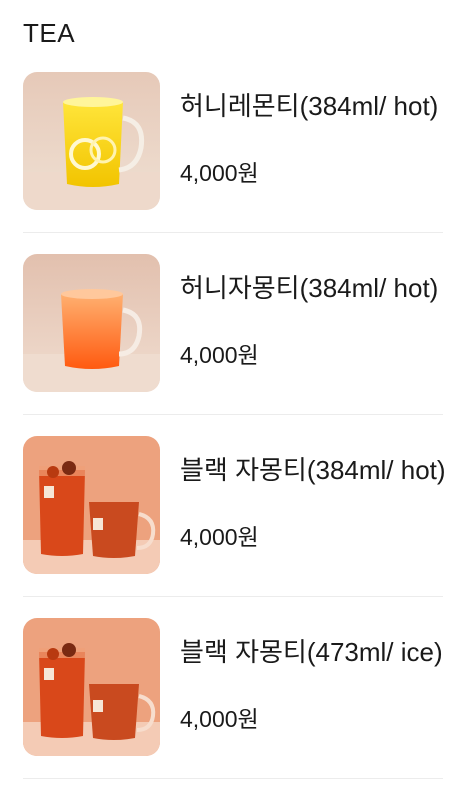 The width and height of the screenshot is (466, 800). Describe the element at coordinates (315, 288) in the screenshot. I see `item-name: 허니자몽티(384ml/ hot)` at that location.